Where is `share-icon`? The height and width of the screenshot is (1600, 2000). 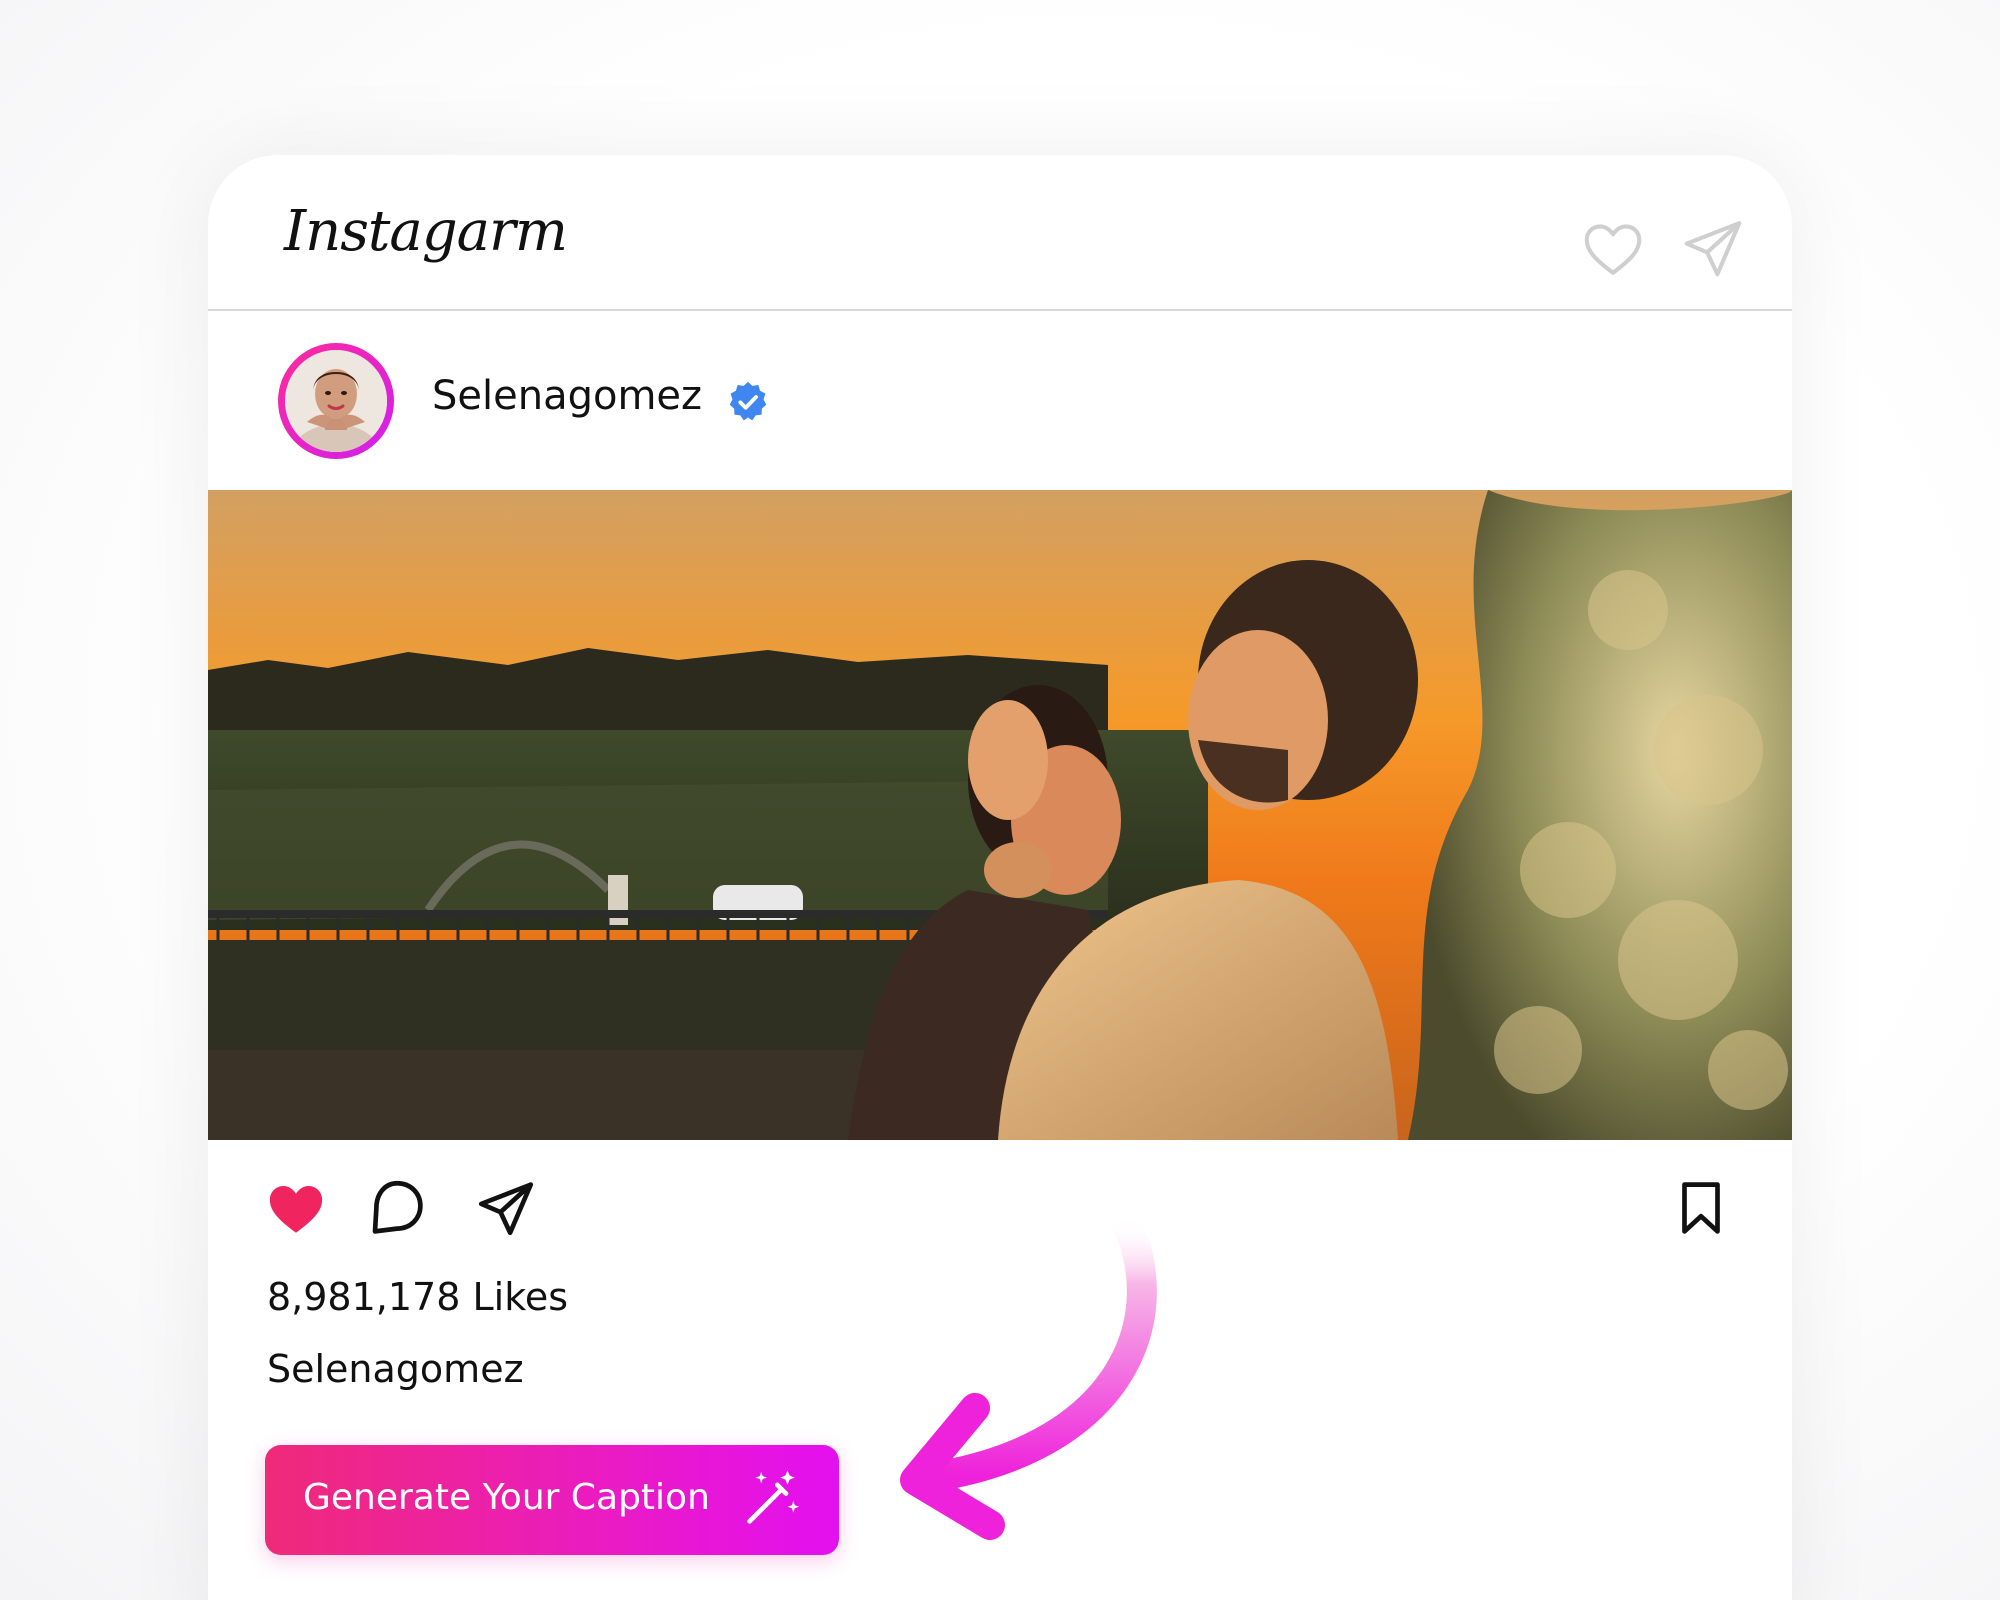 share-icon is located at coordinates (506, 1208).